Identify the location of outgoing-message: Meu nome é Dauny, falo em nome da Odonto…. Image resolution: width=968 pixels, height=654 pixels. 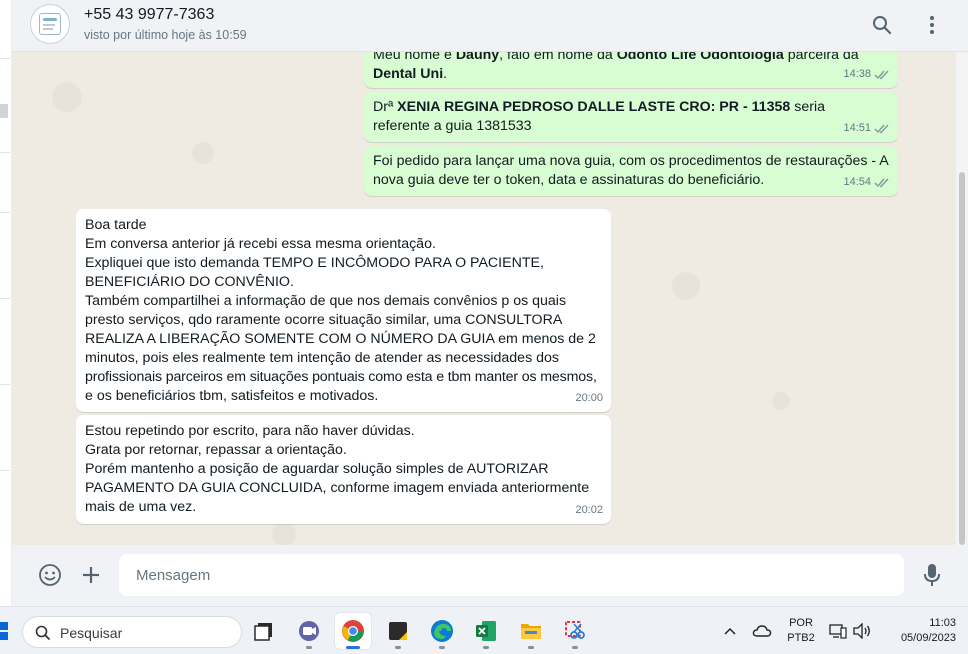
(631, 70).